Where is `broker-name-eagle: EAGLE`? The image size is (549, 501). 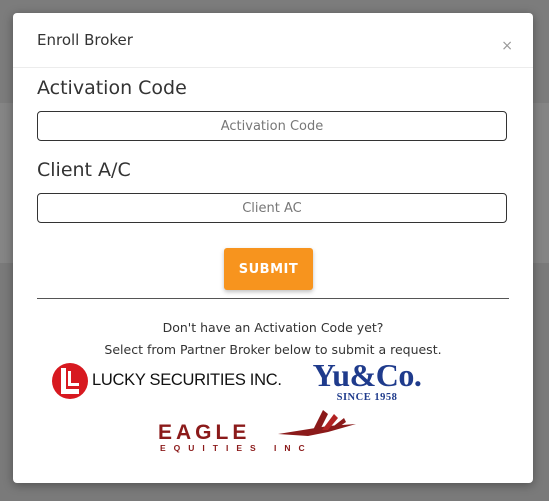 broker-name-eagle: EAGLE is located at coordinates (204, 432).